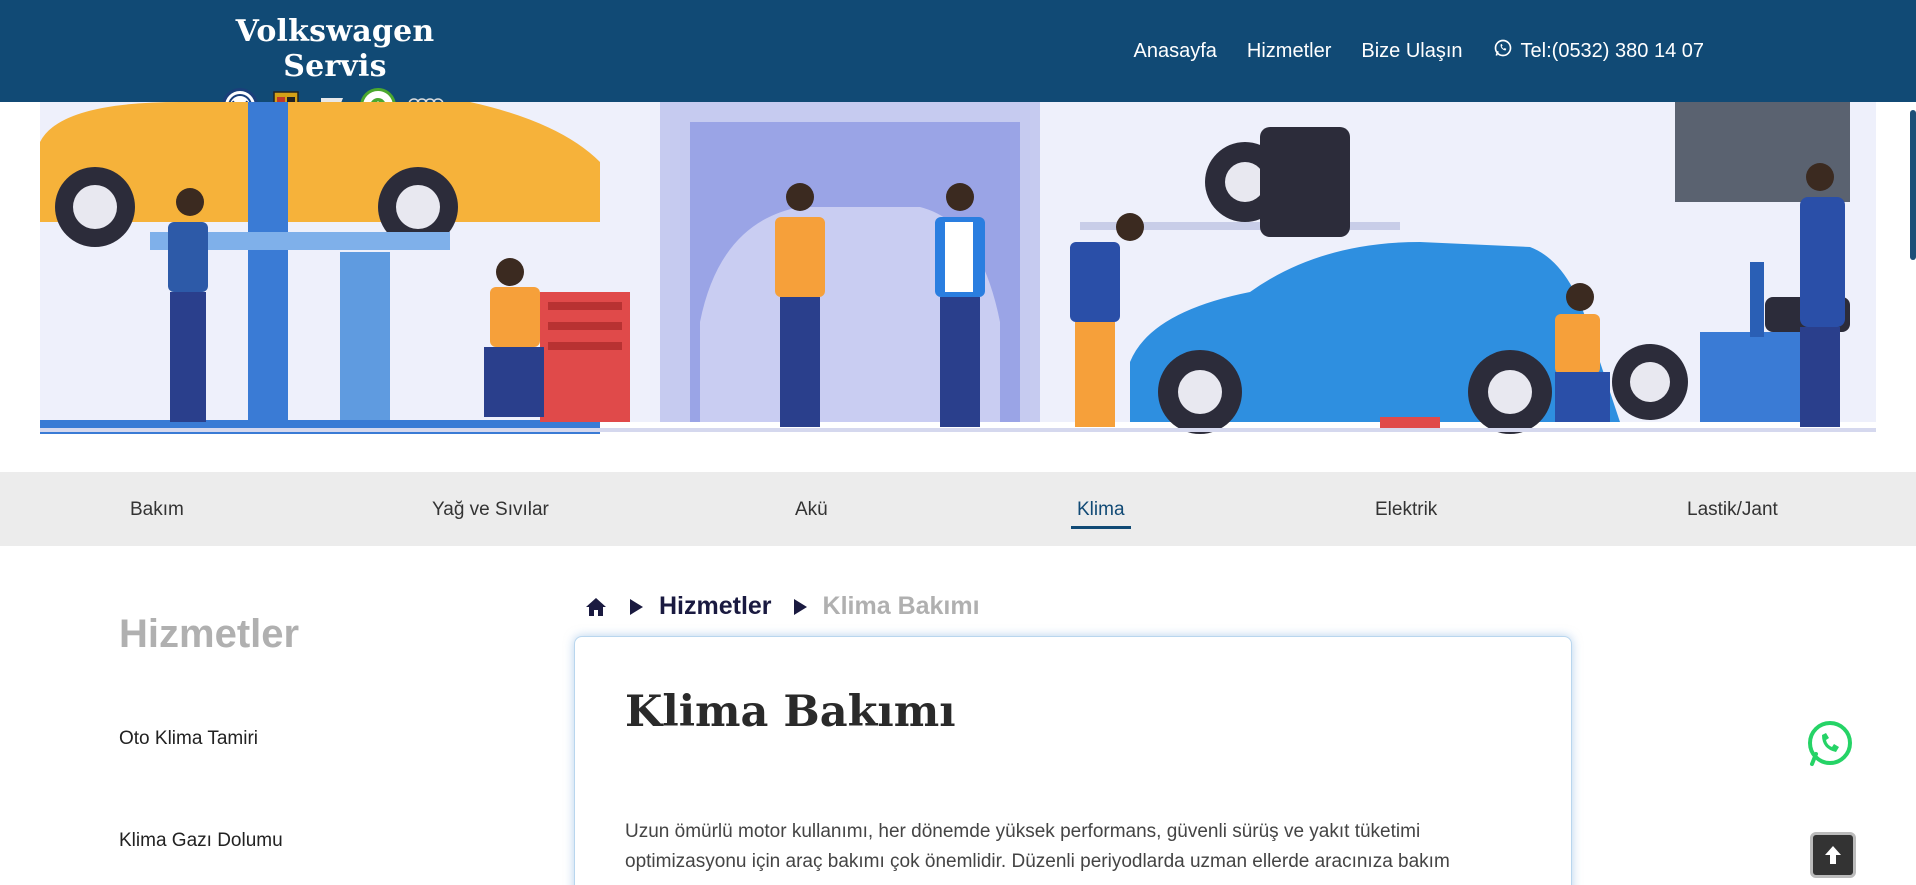 Image resolution: width=1916 pixels, height=885 pixels. I want to click on nav-phone: Tel:(0532) 380 14 07, so click(1598, 51).